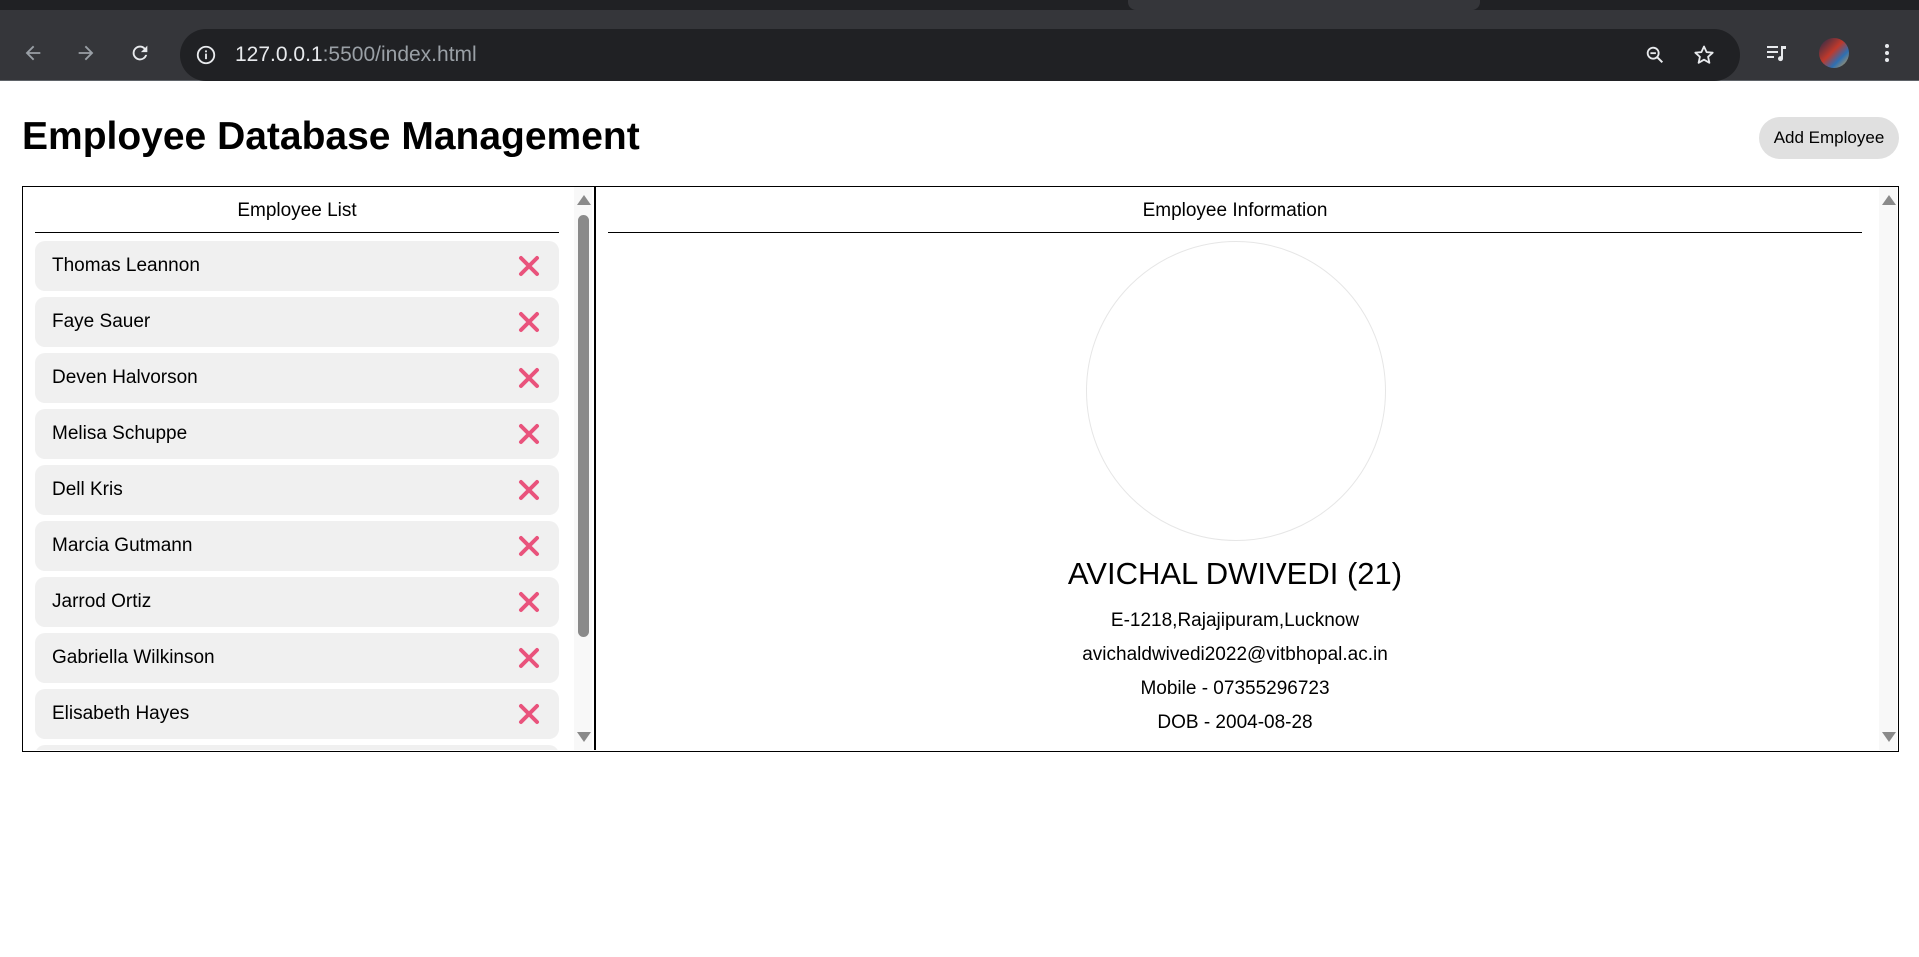  I want to click on employee-info-heading: Employee Information, so click(1235, 216).